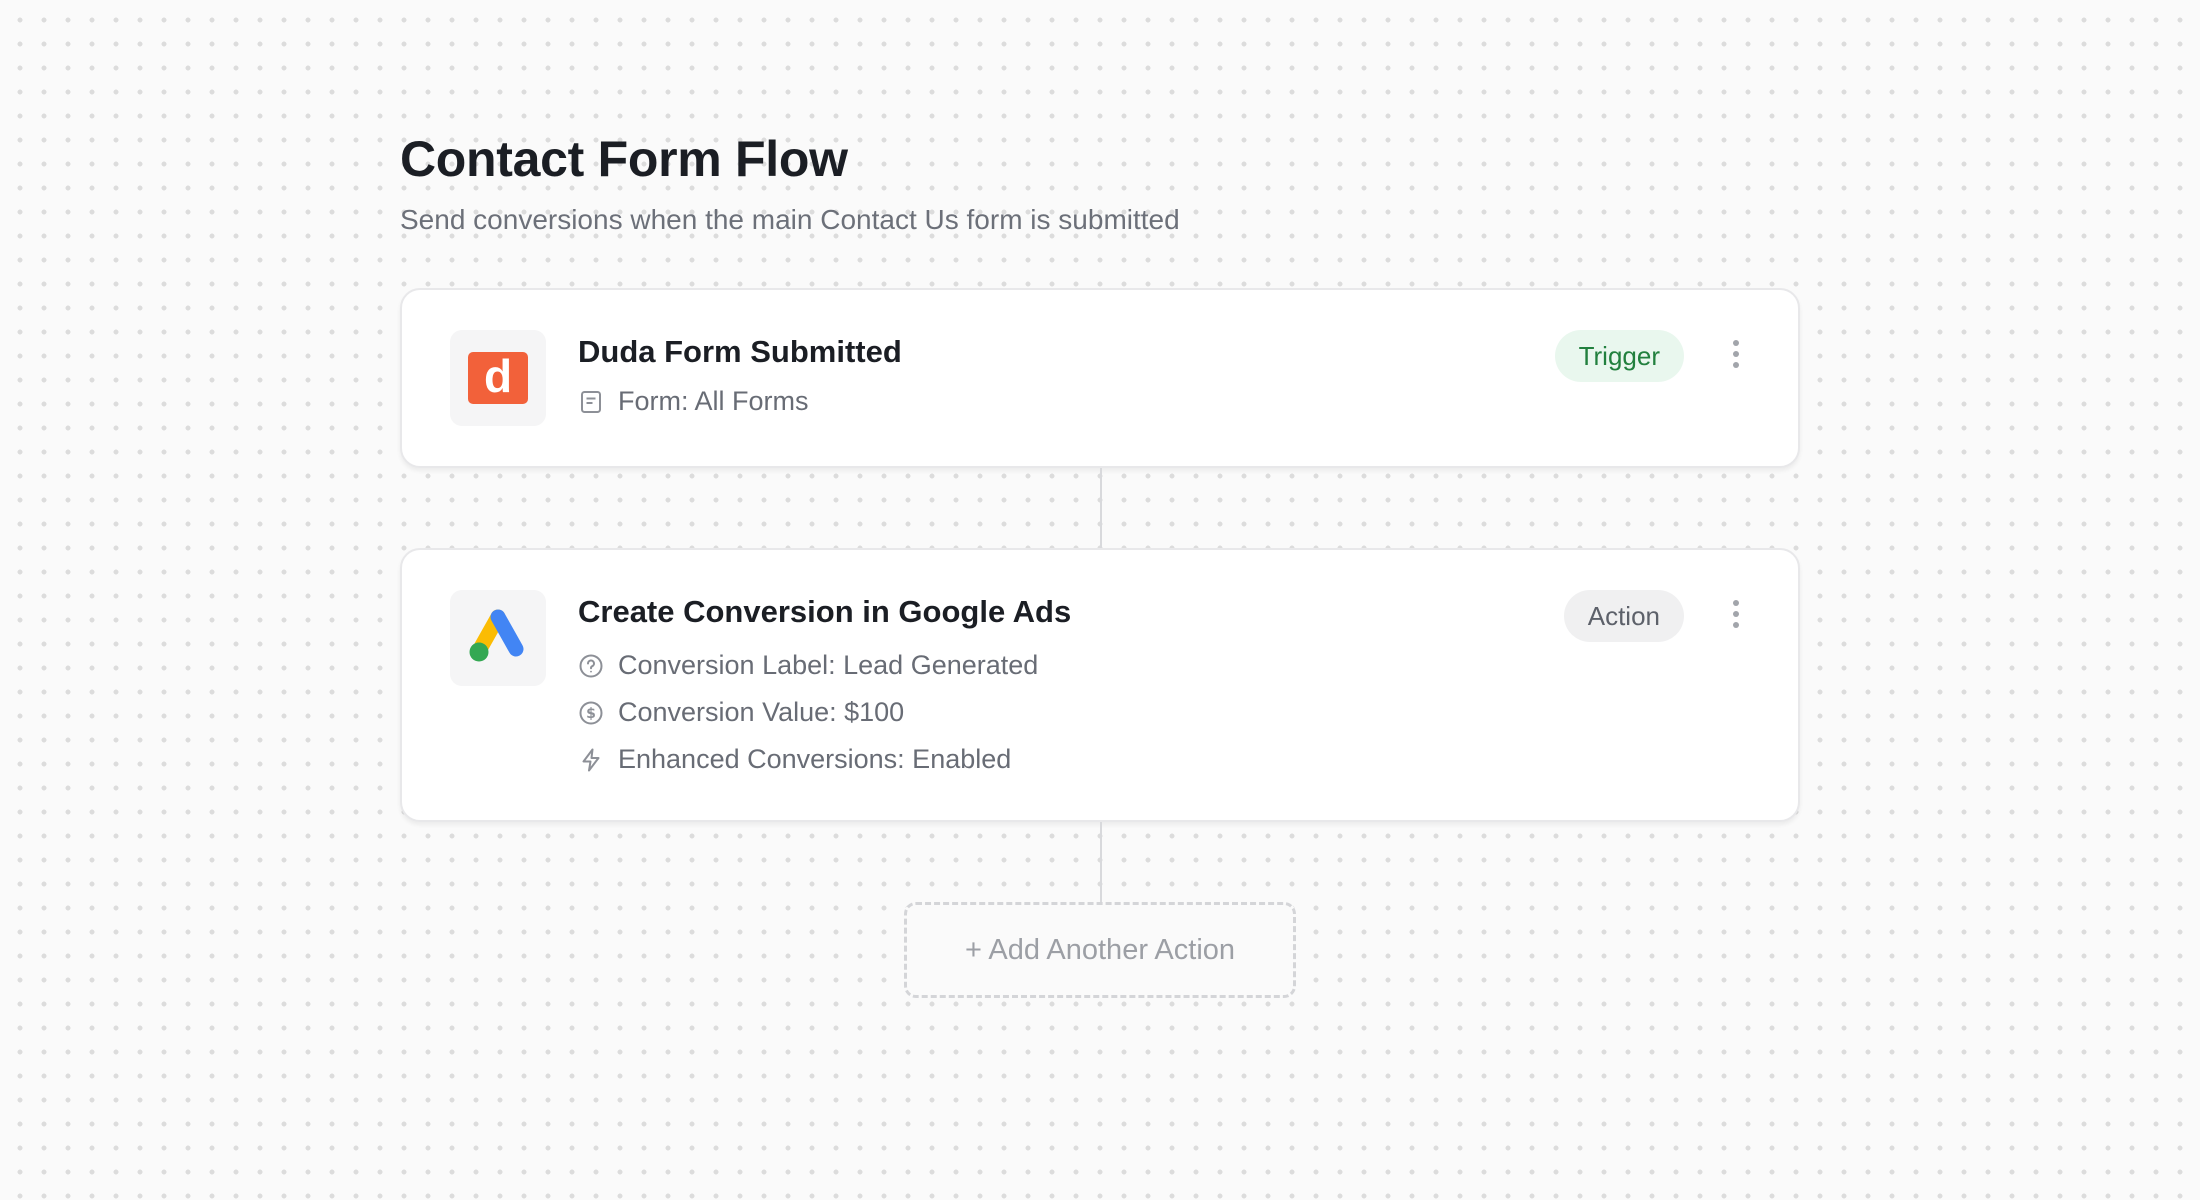  What do you see at coordinates (815, 759) in the screenshot?
I see `action-detail-text: Enhanced Conversions: Enabled` at bounding box center [815, 759].